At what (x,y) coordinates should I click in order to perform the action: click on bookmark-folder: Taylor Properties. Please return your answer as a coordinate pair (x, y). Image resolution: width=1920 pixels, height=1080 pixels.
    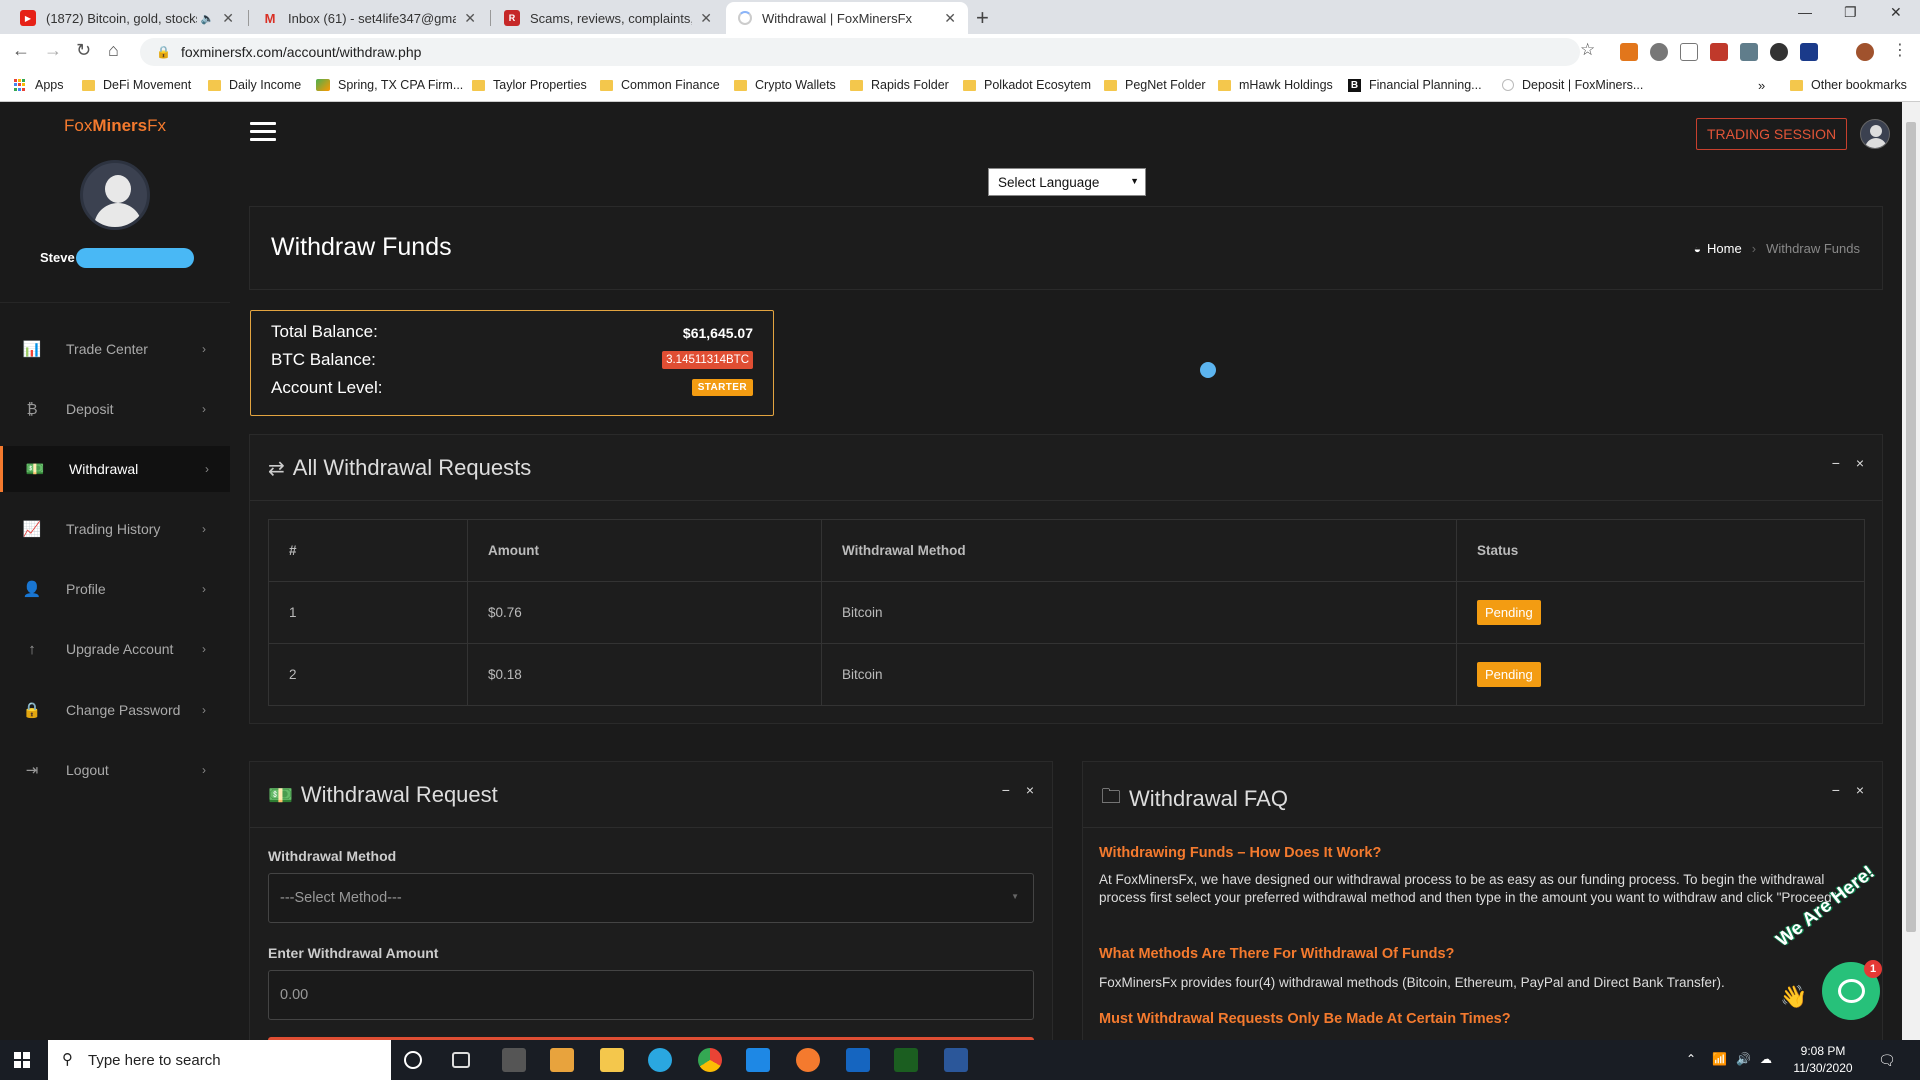
    Looking at the image, I should click on (529, 85).